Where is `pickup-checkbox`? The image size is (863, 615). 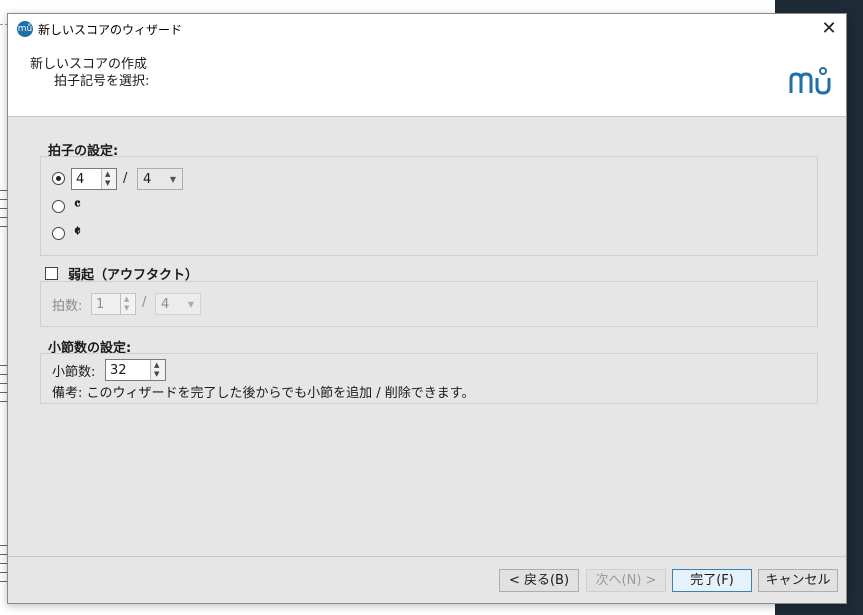
pickup-checkbox is located at coordinates (51, 273).